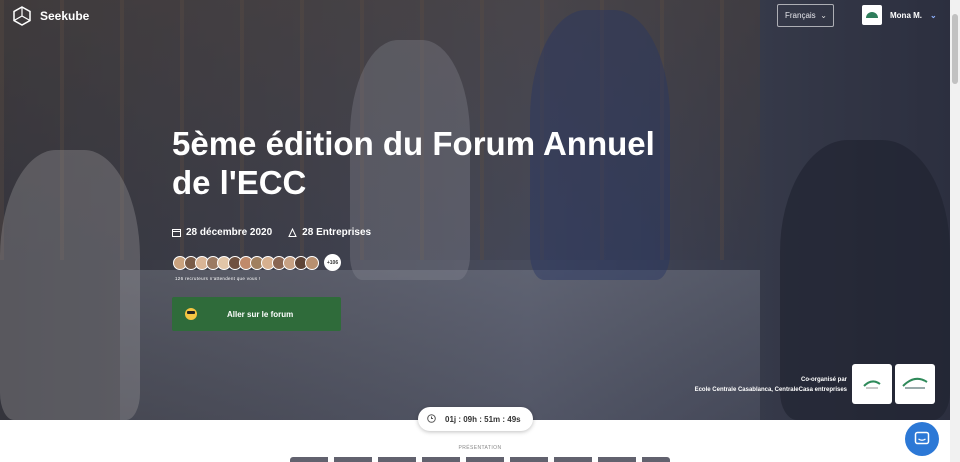 This screenshot has height=462, width=960. Describe the element at coordinates (480, 448) in the screenshot. I see `section-label: PRÉSENTATION` at that location.